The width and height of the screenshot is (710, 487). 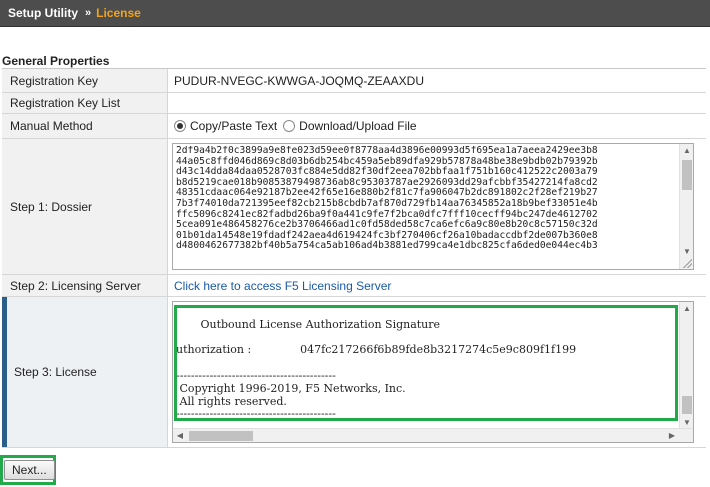 I want to click on arrow-down-icon: ▼, so click(x=686, y=252).